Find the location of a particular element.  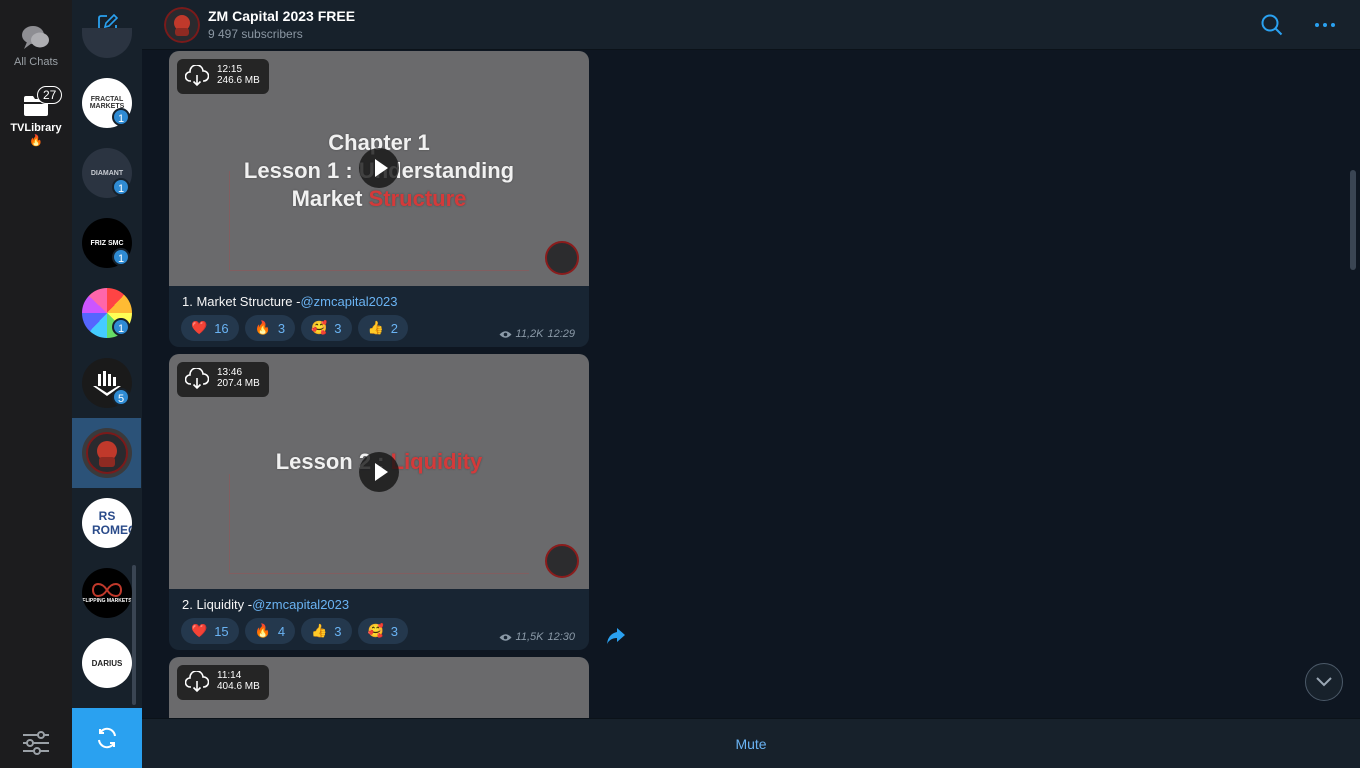

message-meta: 11,5K 12:30 is located at coordinates (537, 637).